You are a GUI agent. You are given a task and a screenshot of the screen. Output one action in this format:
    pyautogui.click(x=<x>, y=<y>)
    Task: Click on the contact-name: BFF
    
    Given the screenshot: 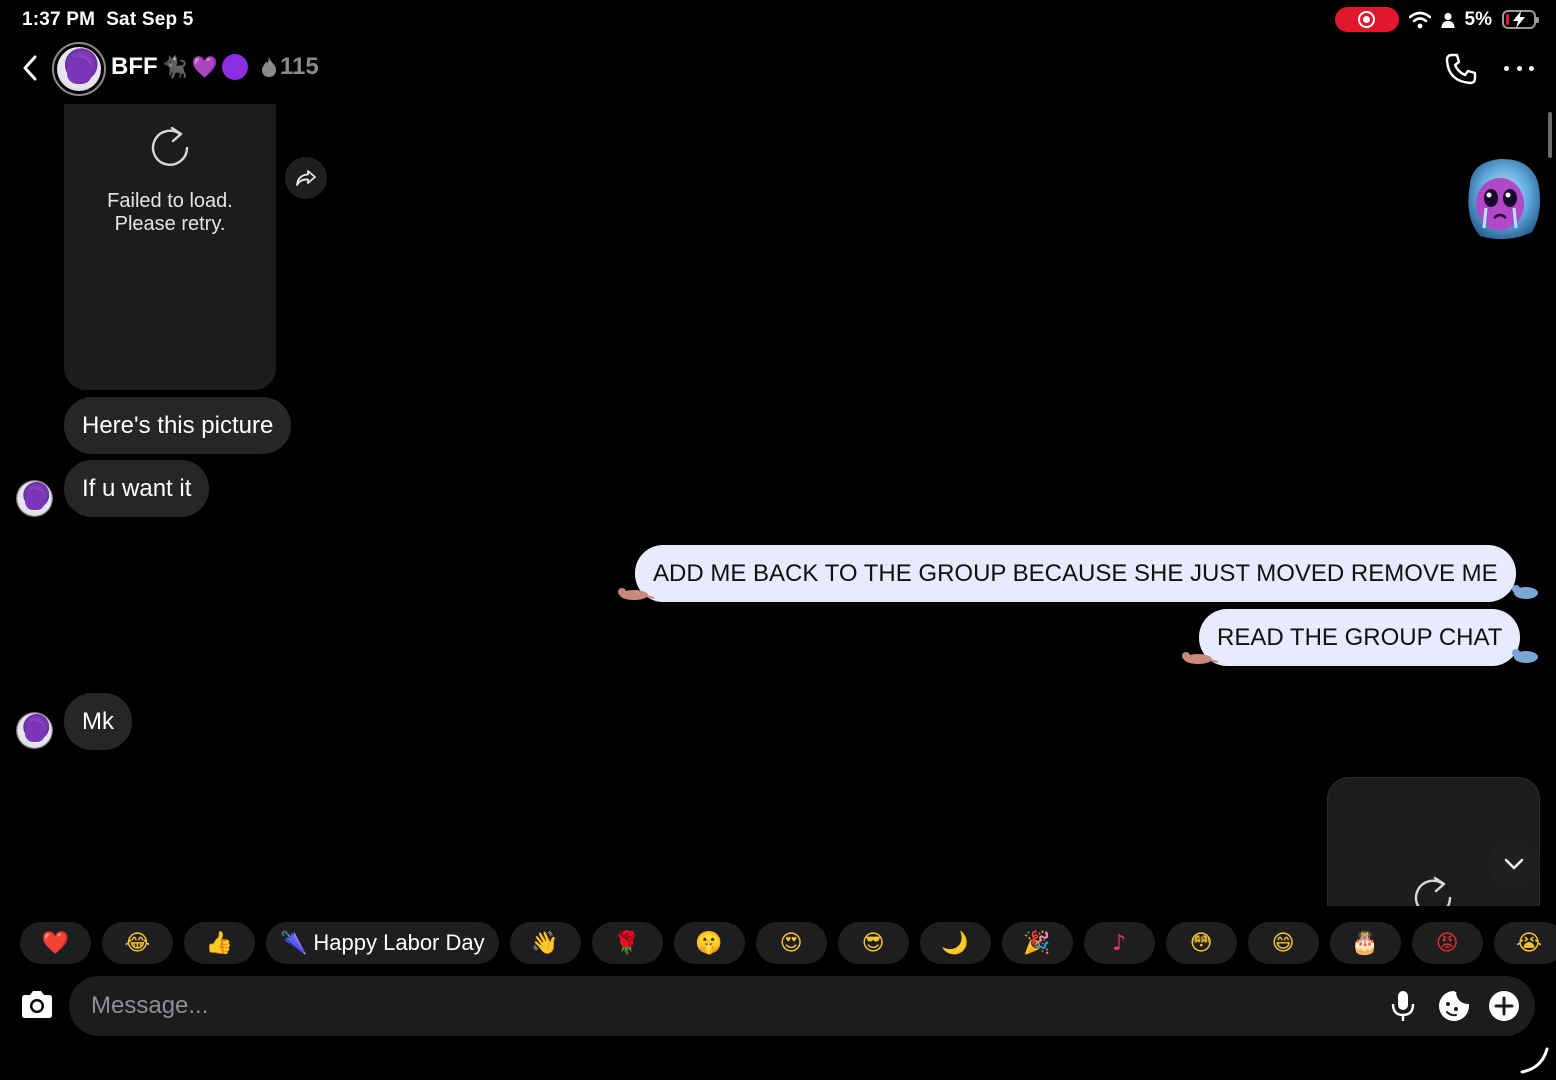 What is the action you would take?
    pyautogui.click(x=134, y=66)
    